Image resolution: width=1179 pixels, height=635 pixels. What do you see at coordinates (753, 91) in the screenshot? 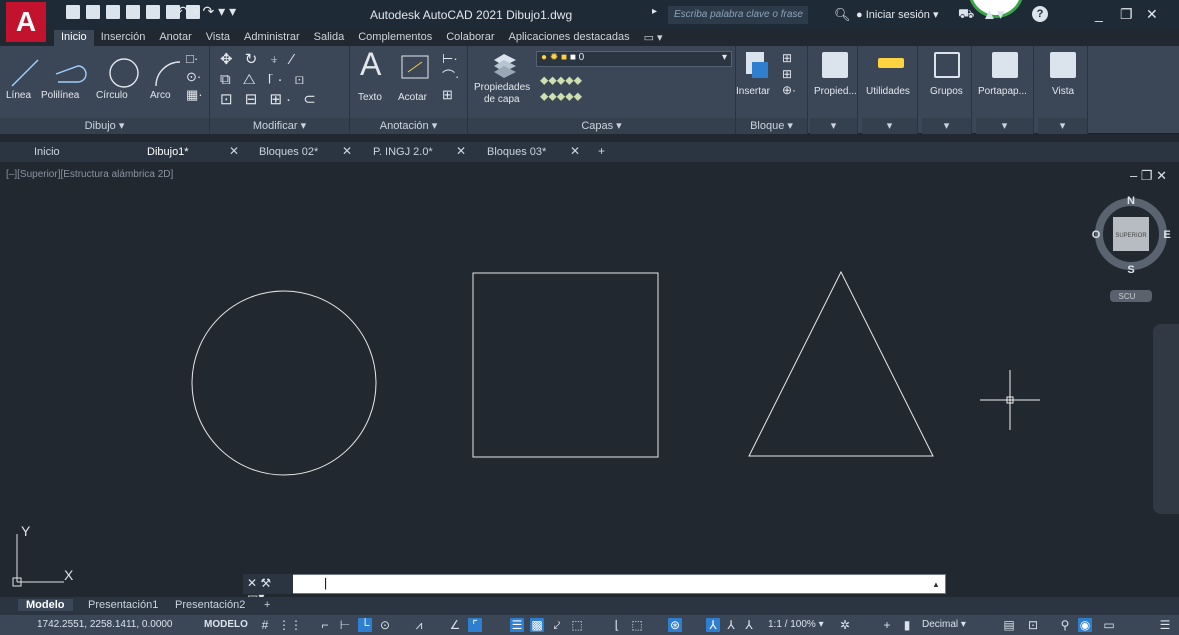
I see `insert-tool: Insertar` at bounding box center [753, 91].